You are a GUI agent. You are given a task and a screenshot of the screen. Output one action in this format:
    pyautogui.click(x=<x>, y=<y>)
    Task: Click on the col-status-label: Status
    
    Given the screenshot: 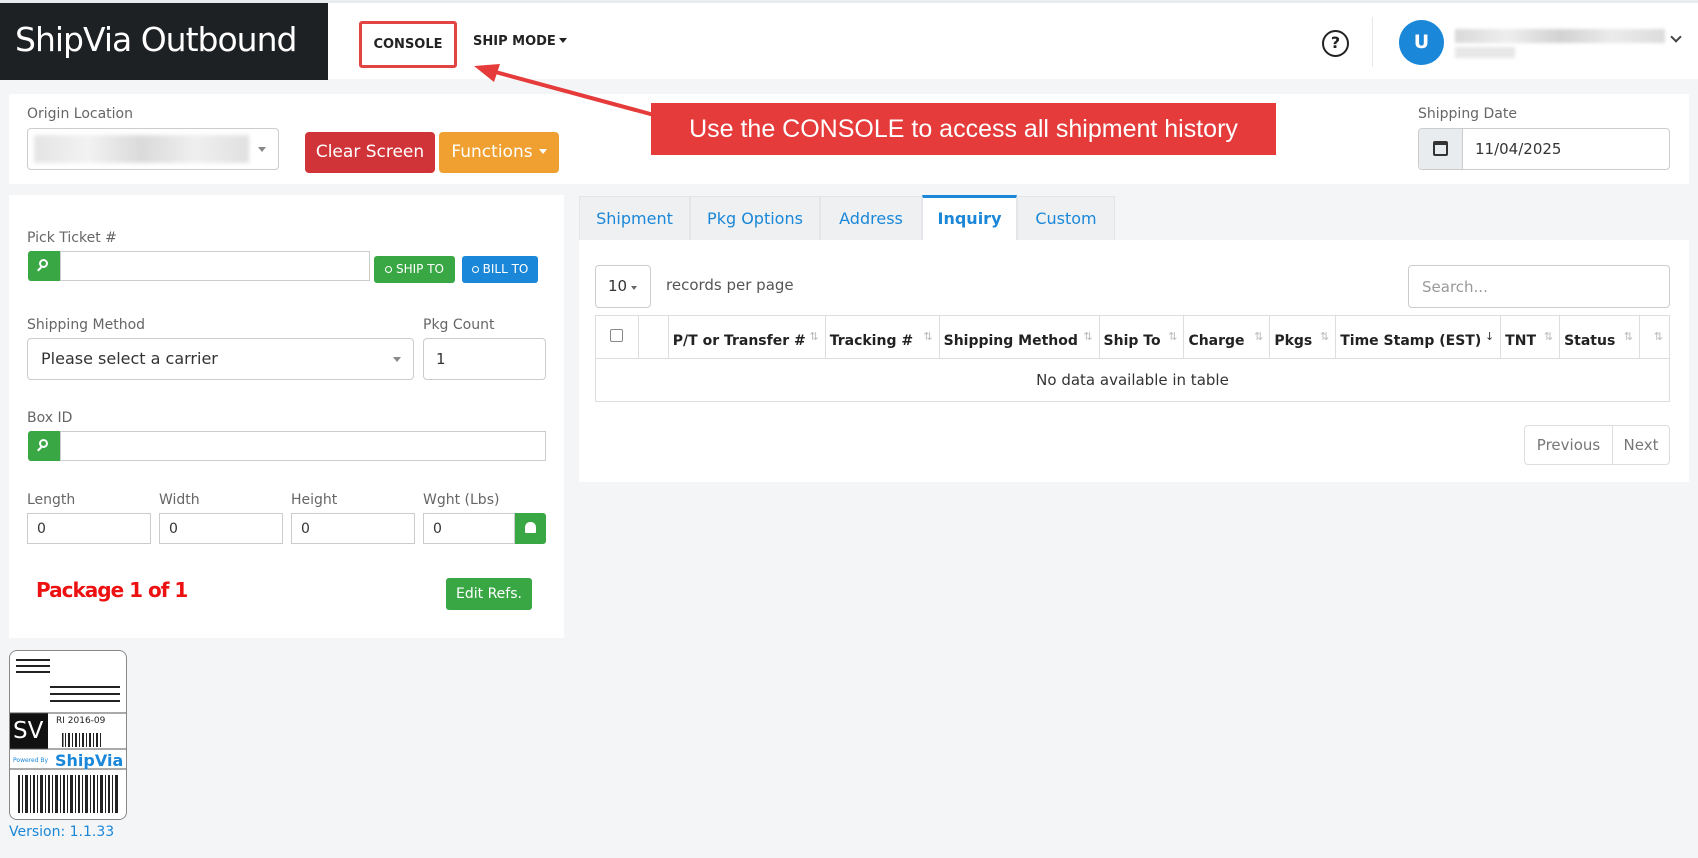 What is the action you would take?
    pyautogui.click(x=1590, y=341)
    